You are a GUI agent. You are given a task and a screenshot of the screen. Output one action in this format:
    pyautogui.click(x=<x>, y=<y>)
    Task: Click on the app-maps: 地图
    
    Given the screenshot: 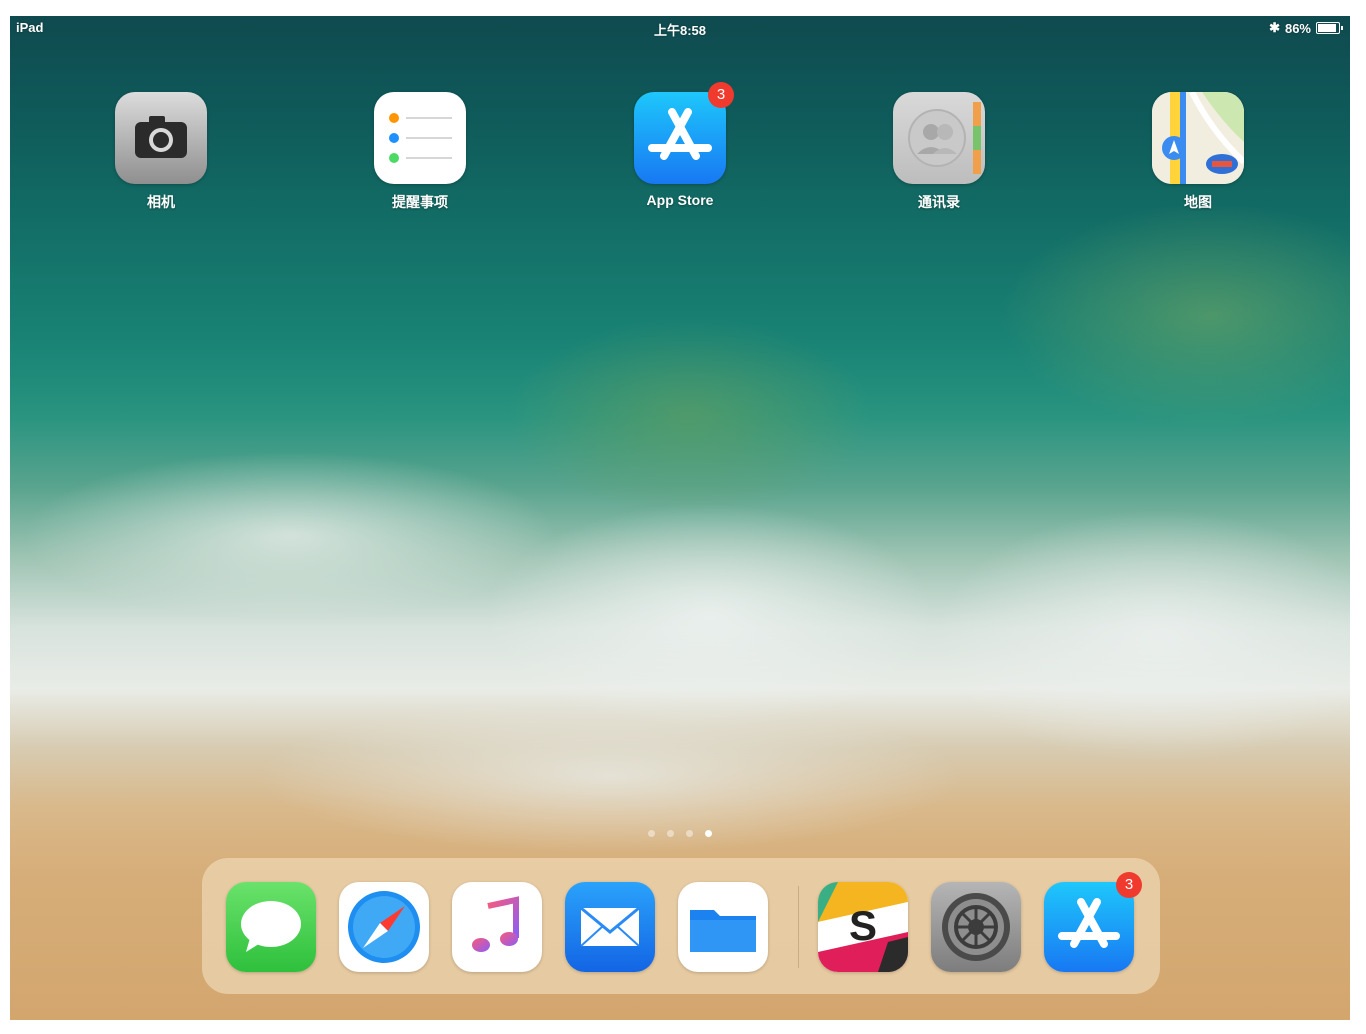 What is the action you would take?
    pyautogui.click(x=1198, y=152)
    